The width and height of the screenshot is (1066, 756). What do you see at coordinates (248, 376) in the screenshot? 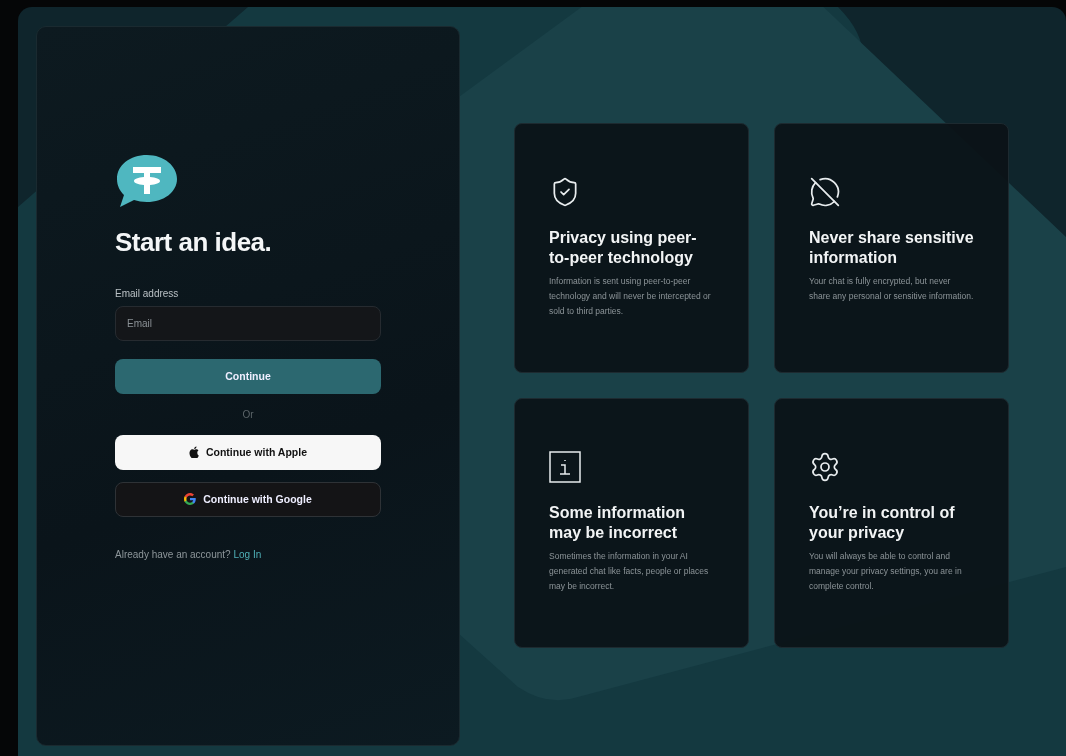
I see `continue-button: Continue` at bounding box center [248, 376].